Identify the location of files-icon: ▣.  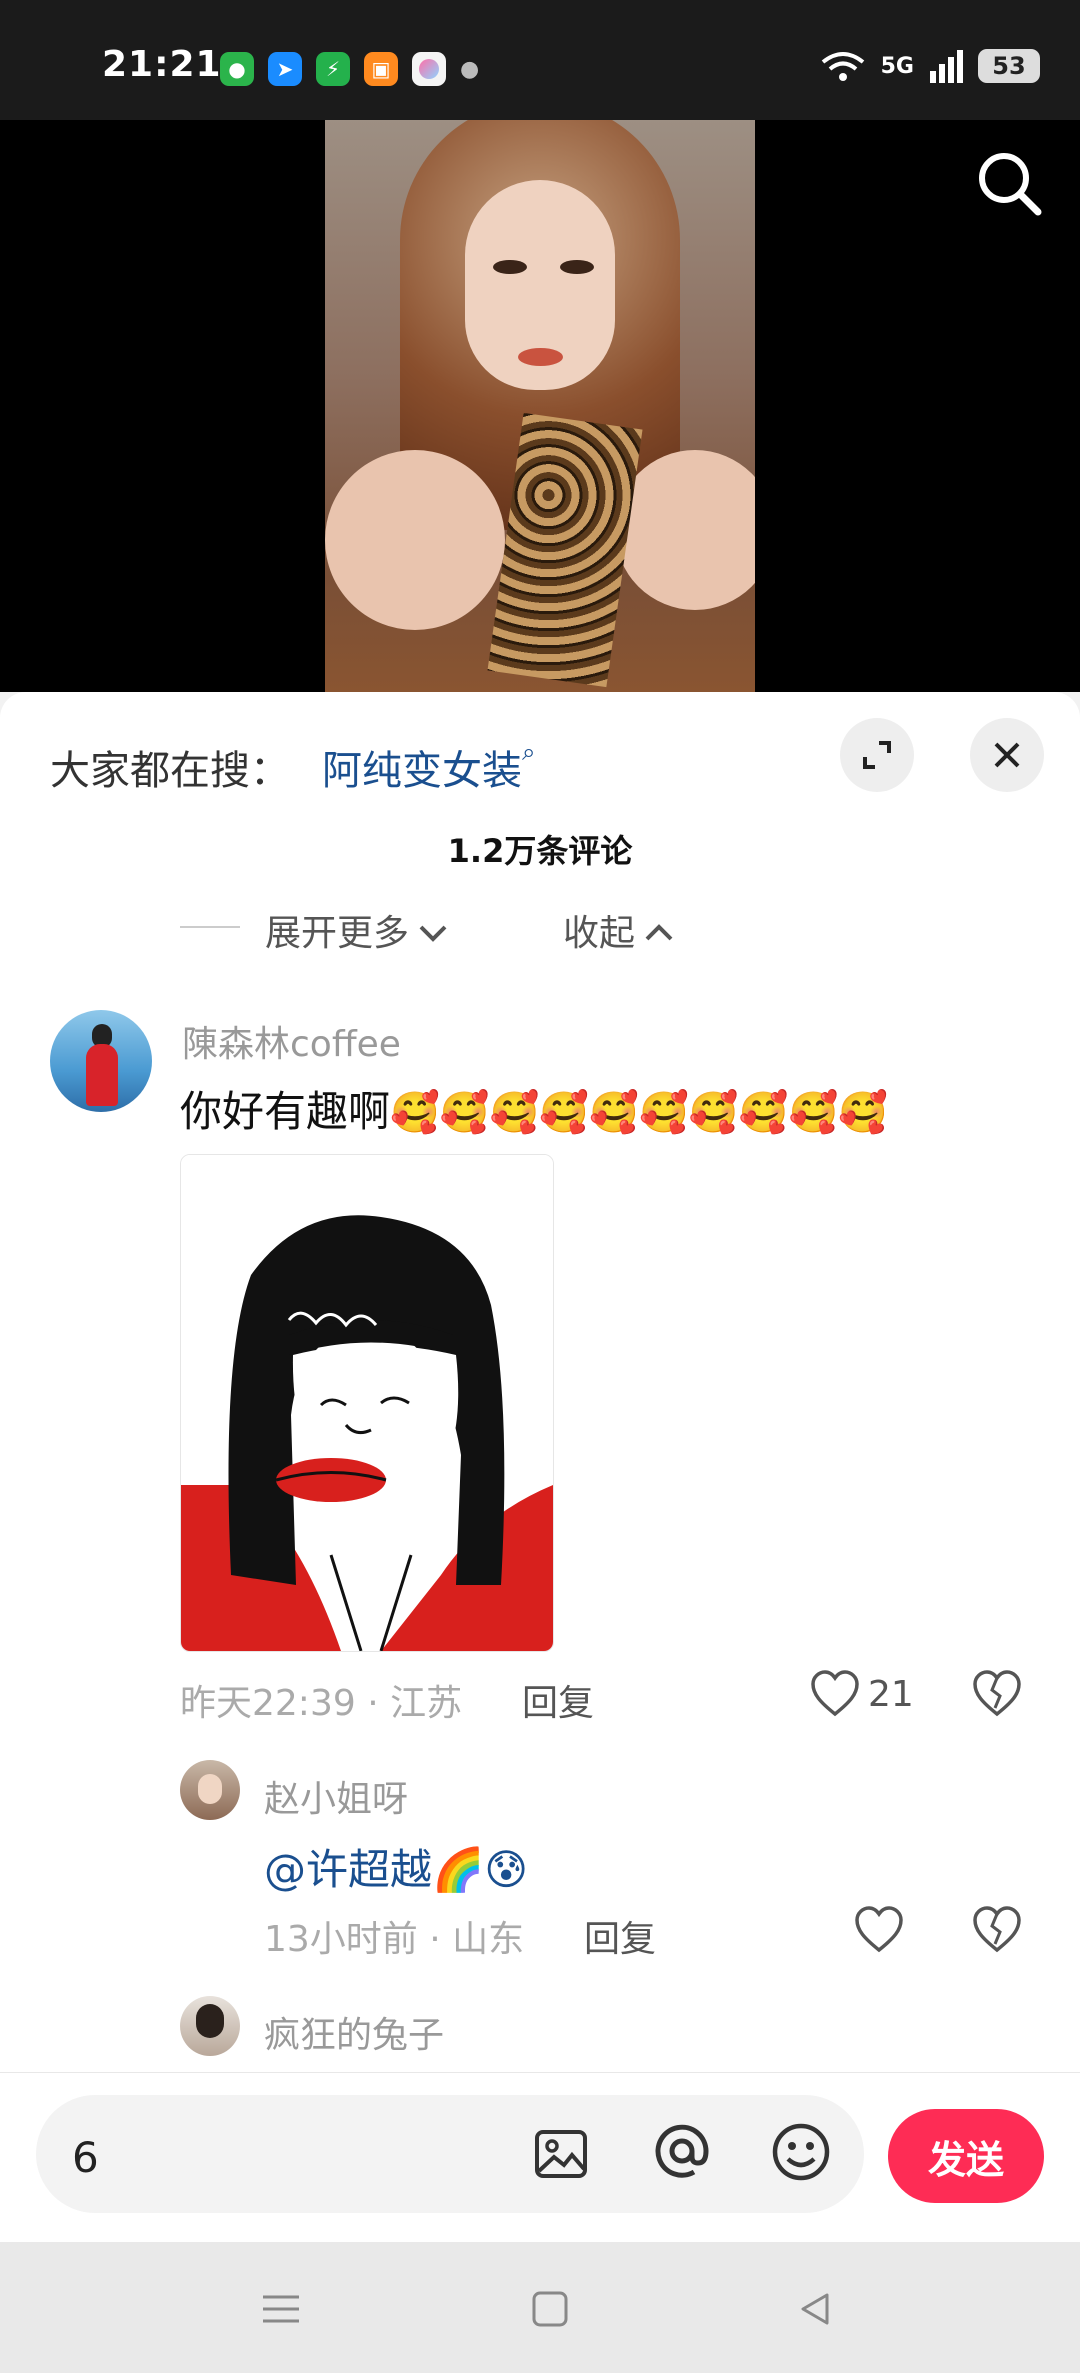
(381, 69).